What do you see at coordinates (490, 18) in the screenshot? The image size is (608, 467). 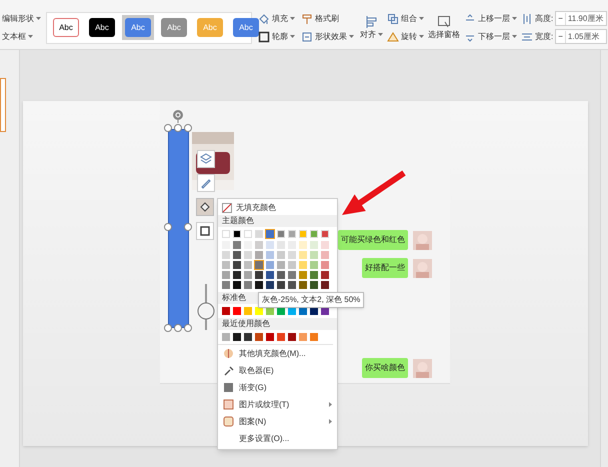 I see `ribbon-button: 上移一层` at bounding box center [490, 18].